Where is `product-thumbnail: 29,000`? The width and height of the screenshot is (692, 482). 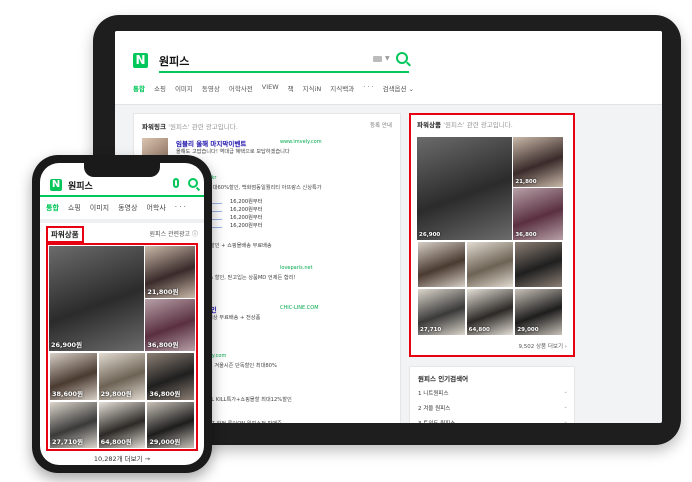 product-thumbnail: 29,000 is located at coordinates (538, 312).